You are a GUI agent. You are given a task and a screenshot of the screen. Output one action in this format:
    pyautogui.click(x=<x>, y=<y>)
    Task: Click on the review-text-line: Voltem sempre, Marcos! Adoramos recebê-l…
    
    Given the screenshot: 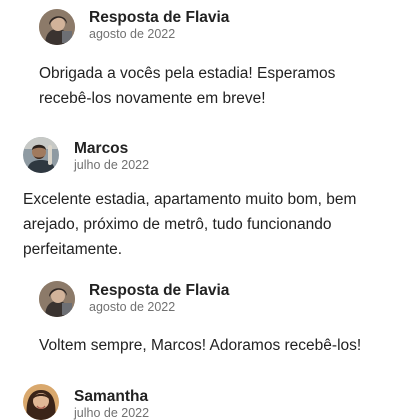 What is the action you would take?
    pyautogui.click(x=200, y=345)
    